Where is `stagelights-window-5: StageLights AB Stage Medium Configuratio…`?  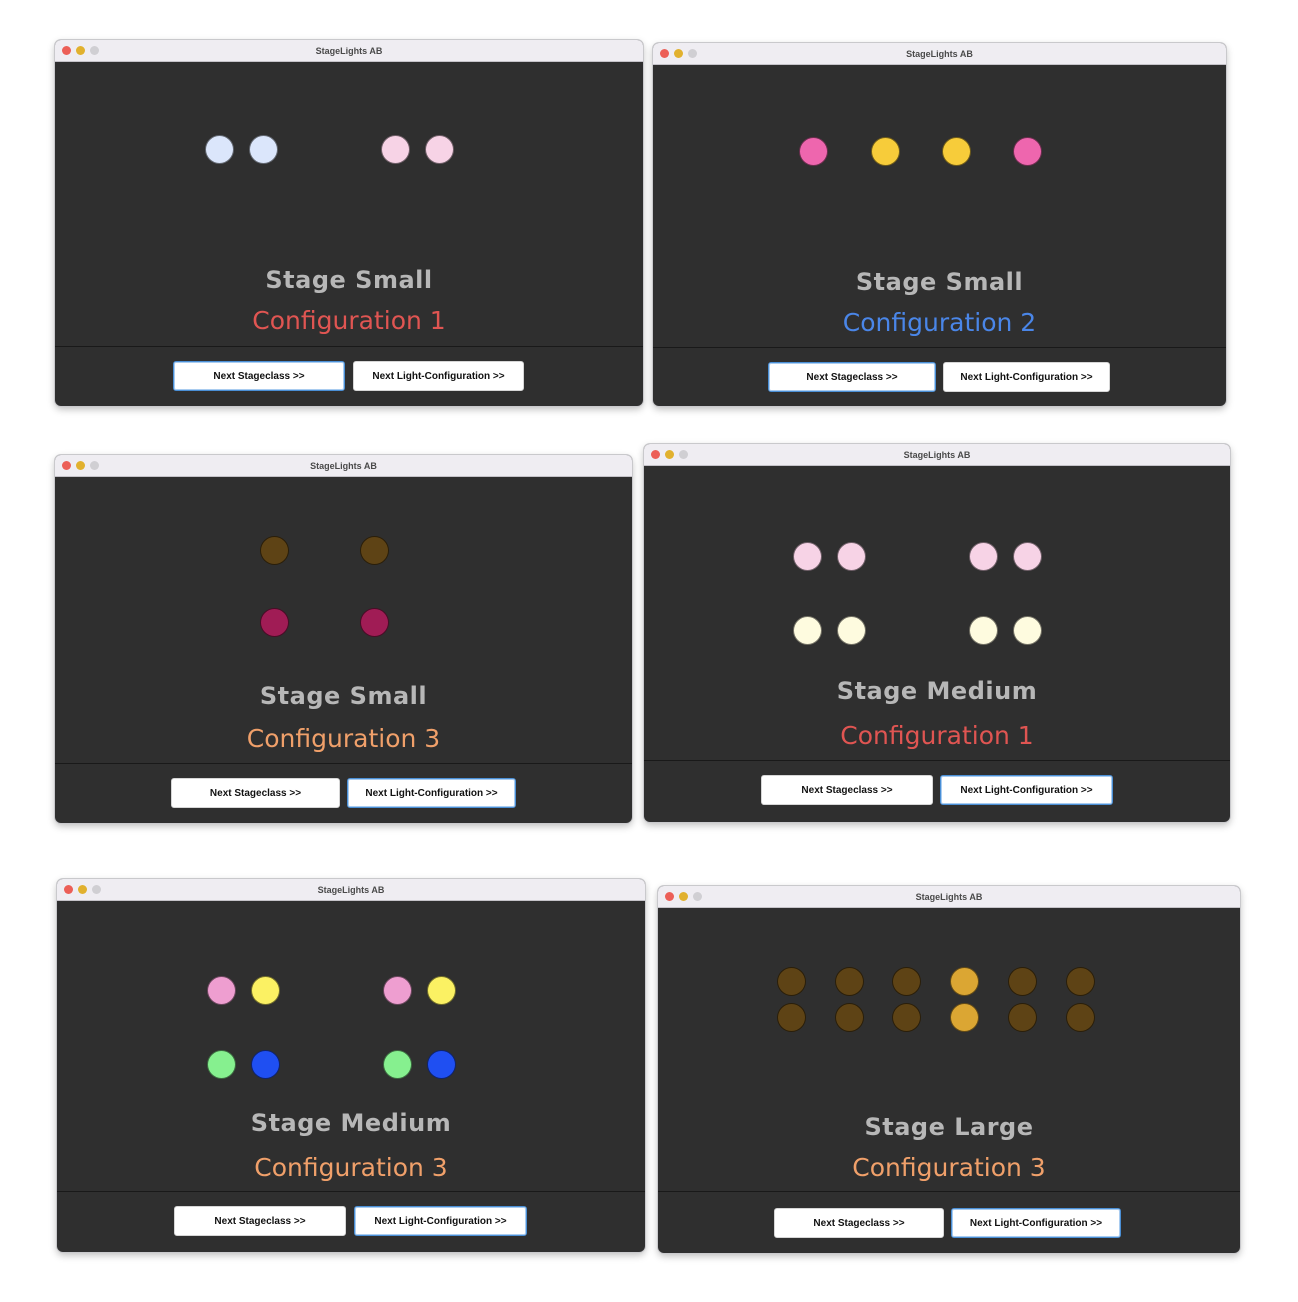
stagelights-window-5: StageLights AB Stage Medium Configuratio… is located at coordinates (351, 1065).